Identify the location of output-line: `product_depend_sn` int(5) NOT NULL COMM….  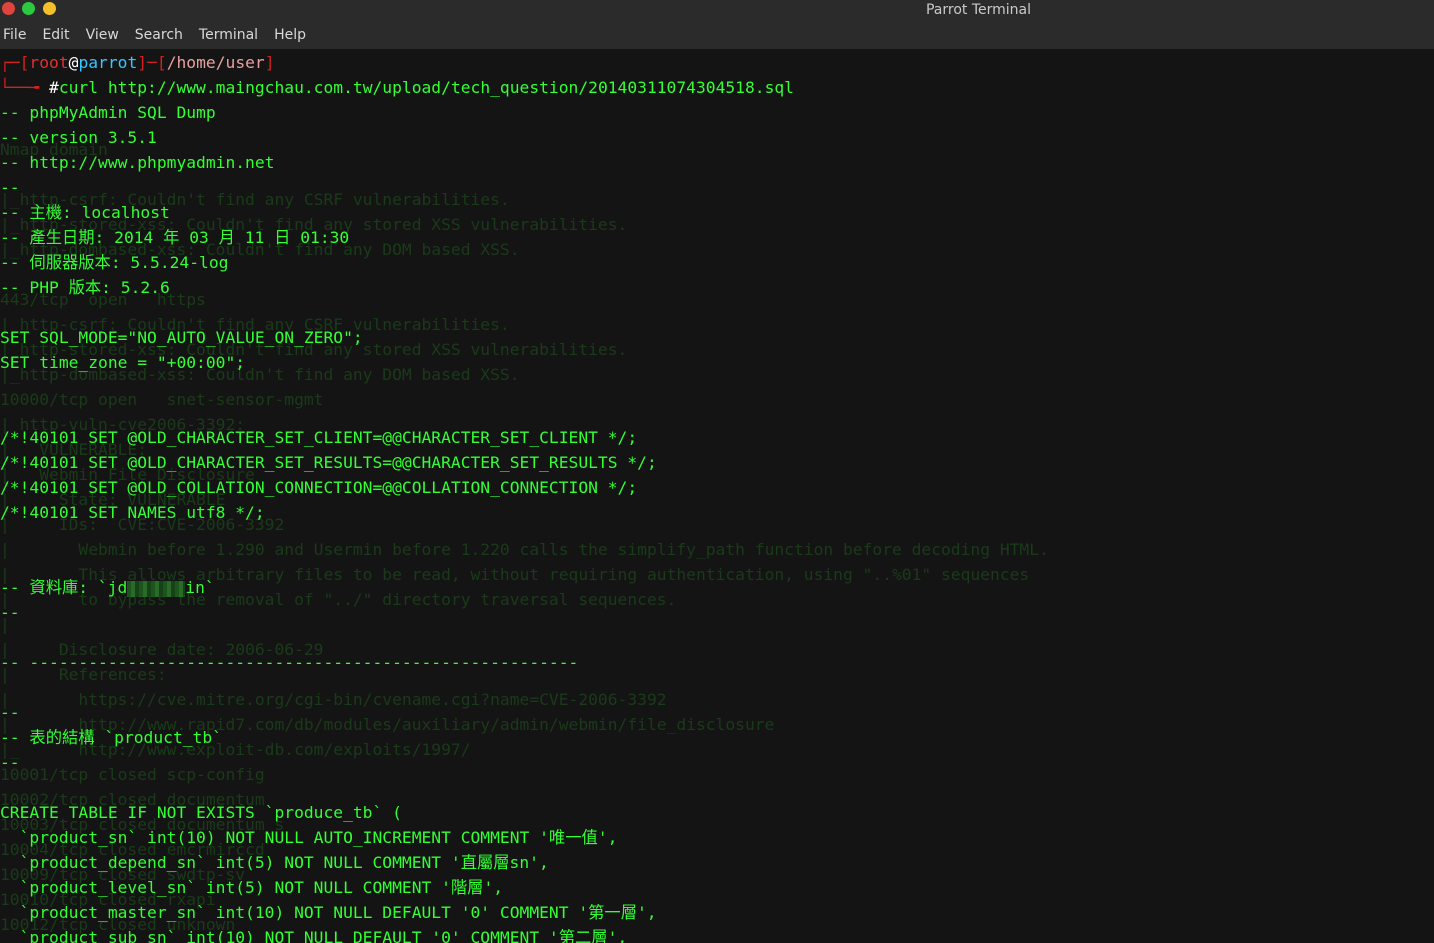
(274, 862).